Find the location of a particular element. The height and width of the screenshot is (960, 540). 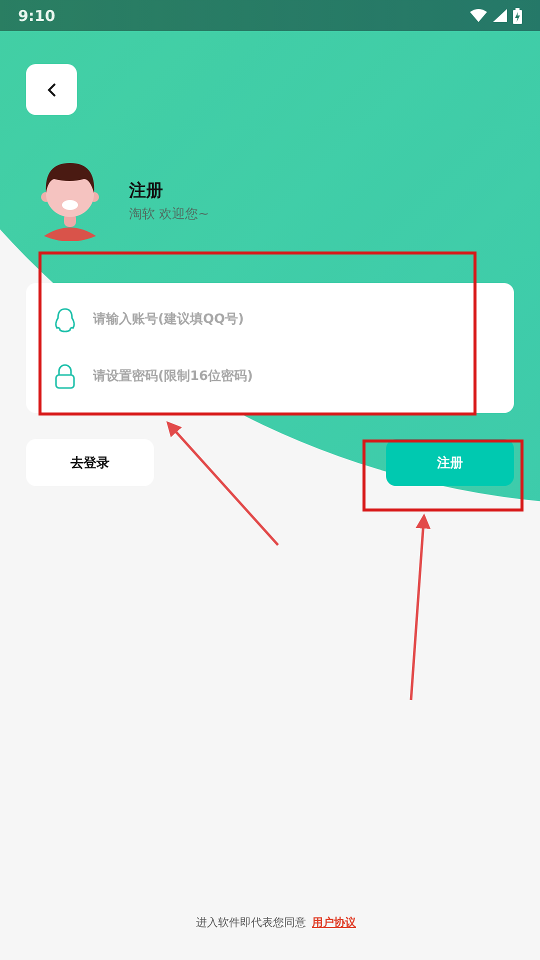

battery-icon is located at coordinates (517, 16).